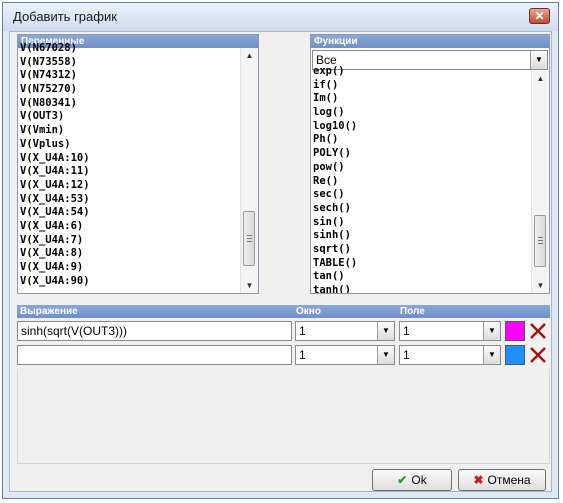 The width and height of the screenshot is (563, 503). I want to click on list-item: V(X_U4A:90), so click(129, 282).